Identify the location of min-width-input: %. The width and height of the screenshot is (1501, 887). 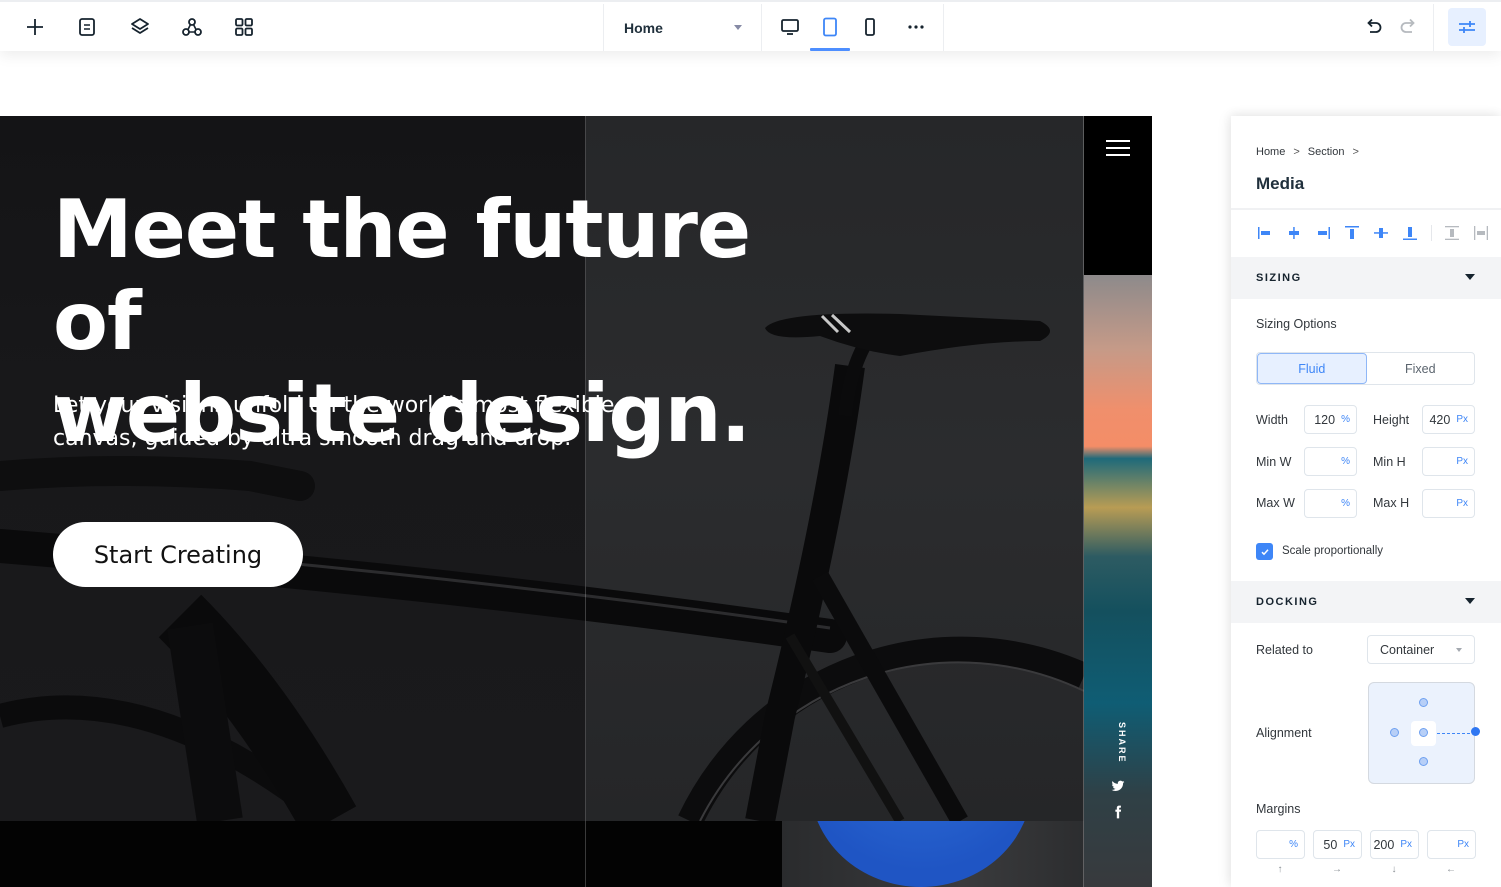
(1330, 461).